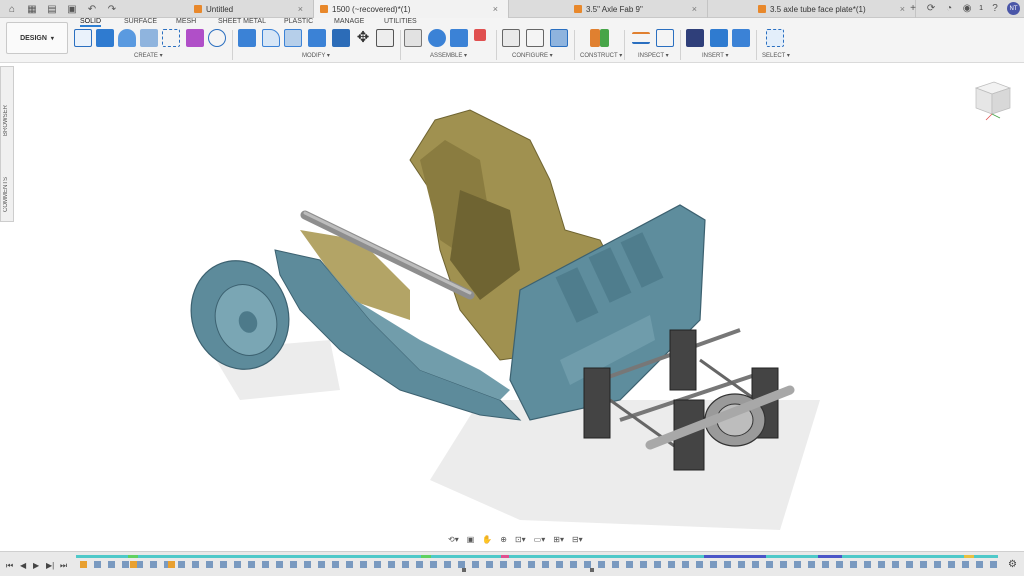 The height and width of the screenshot is (576, 1024). I want to click on derive-icon, so click(217, 38).